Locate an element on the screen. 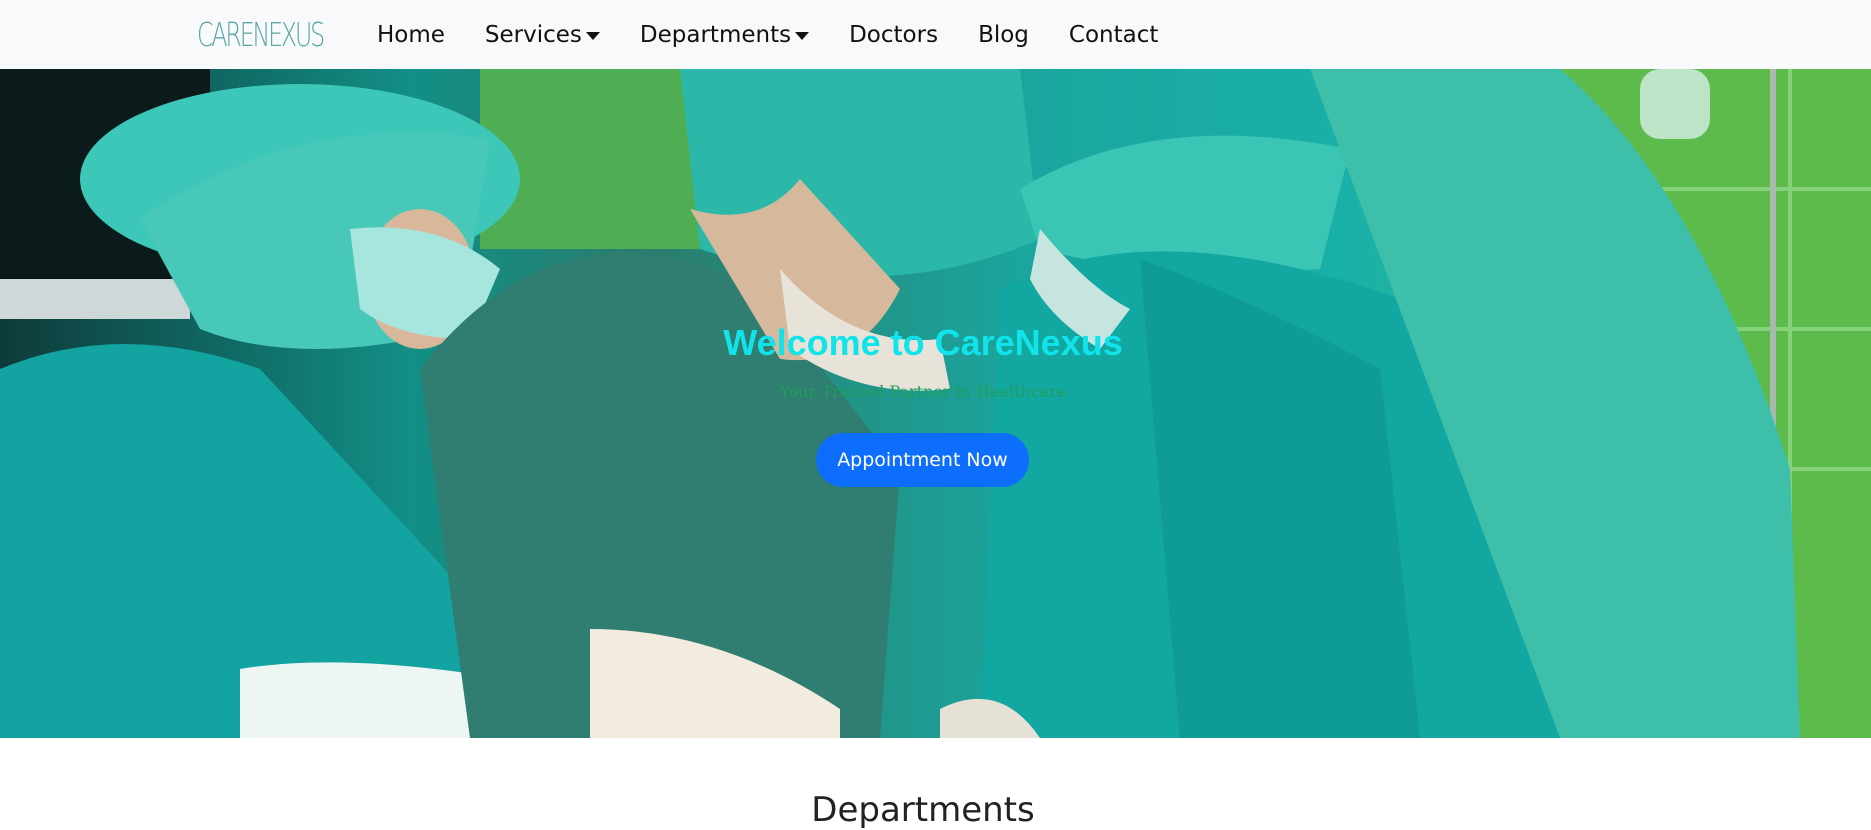  nav-doctors: Doctors is located at coordinates (893, 35).